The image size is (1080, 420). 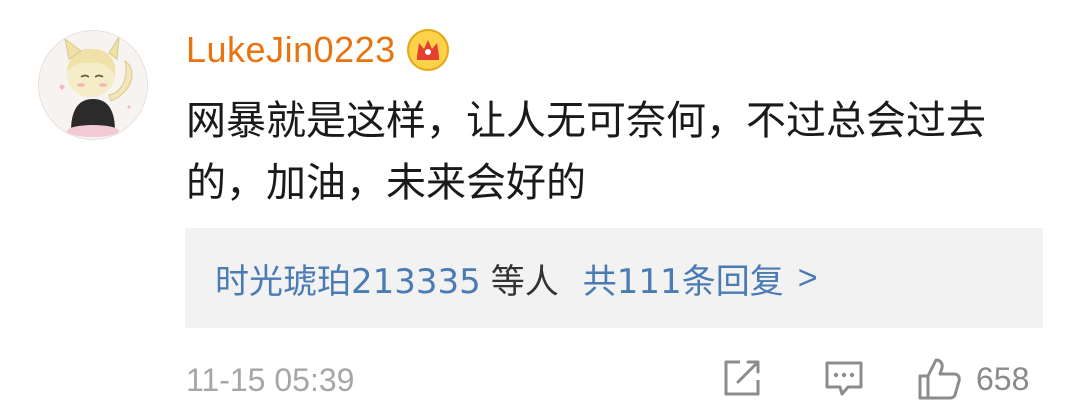 I want to click on share-button, so click(x=742, y=378).